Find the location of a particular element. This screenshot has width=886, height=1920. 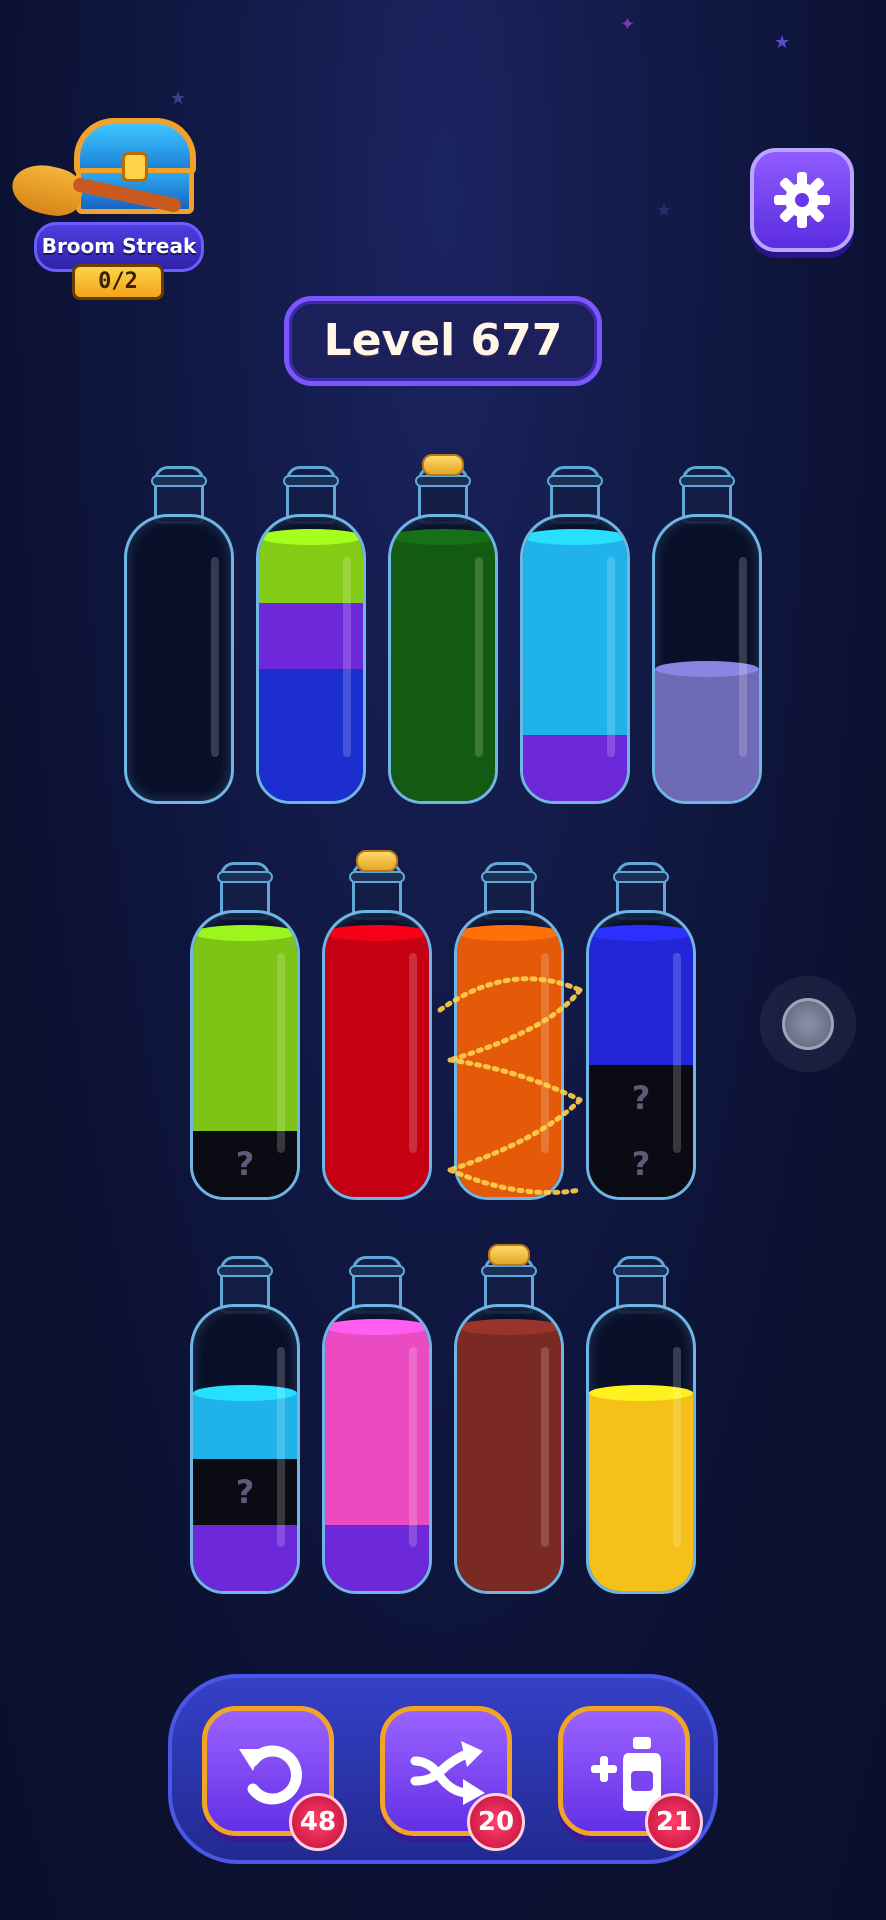

star-icon: ✦ is located at coordinates (628, 24).